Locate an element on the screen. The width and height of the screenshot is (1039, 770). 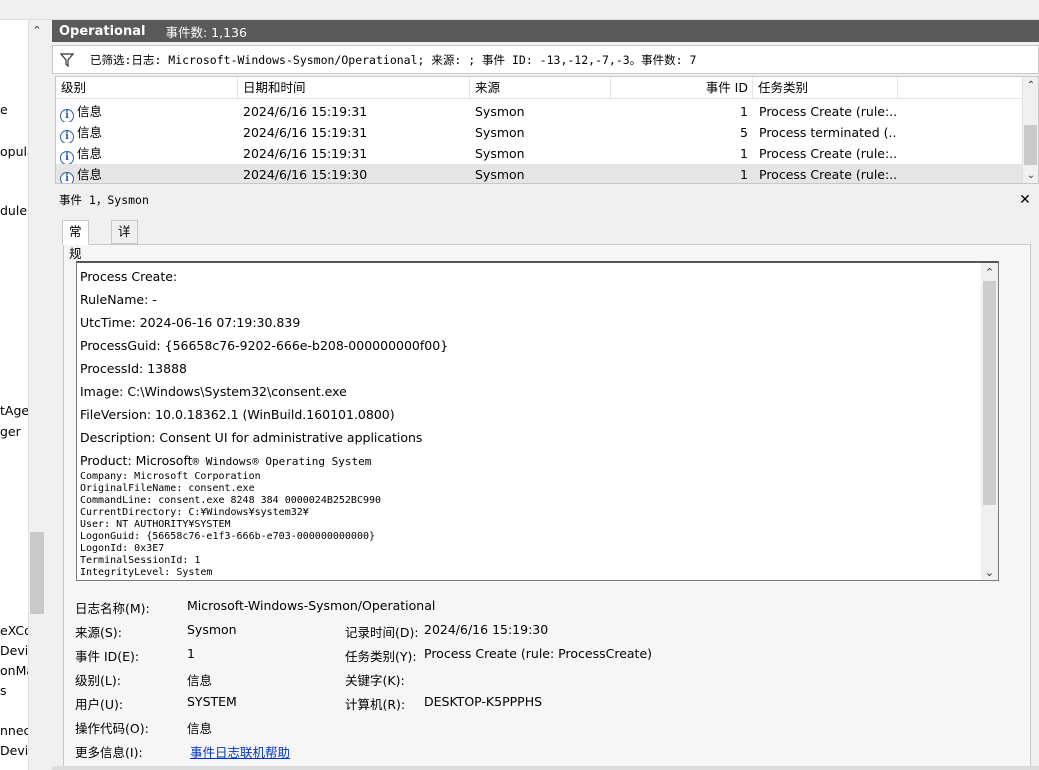
top-strip is located at coordinates (519, 10).